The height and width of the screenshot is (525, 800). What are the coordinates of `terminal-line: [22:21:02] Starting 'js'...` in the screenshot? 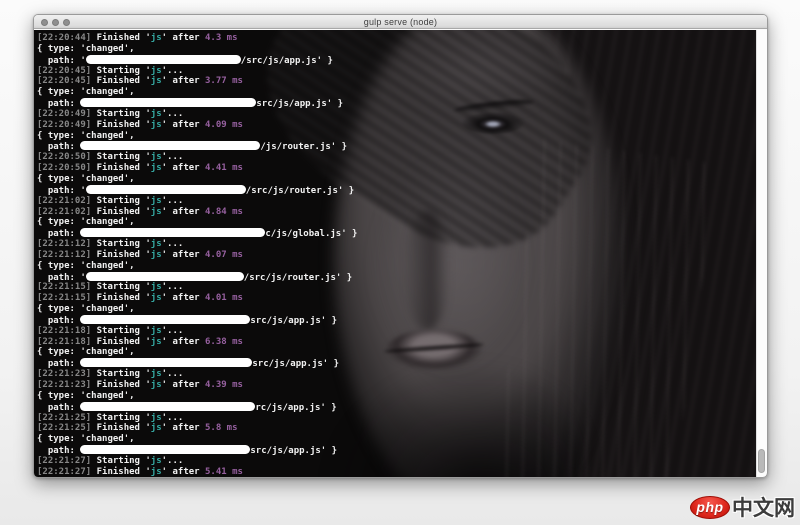 It's located at (396, 201).